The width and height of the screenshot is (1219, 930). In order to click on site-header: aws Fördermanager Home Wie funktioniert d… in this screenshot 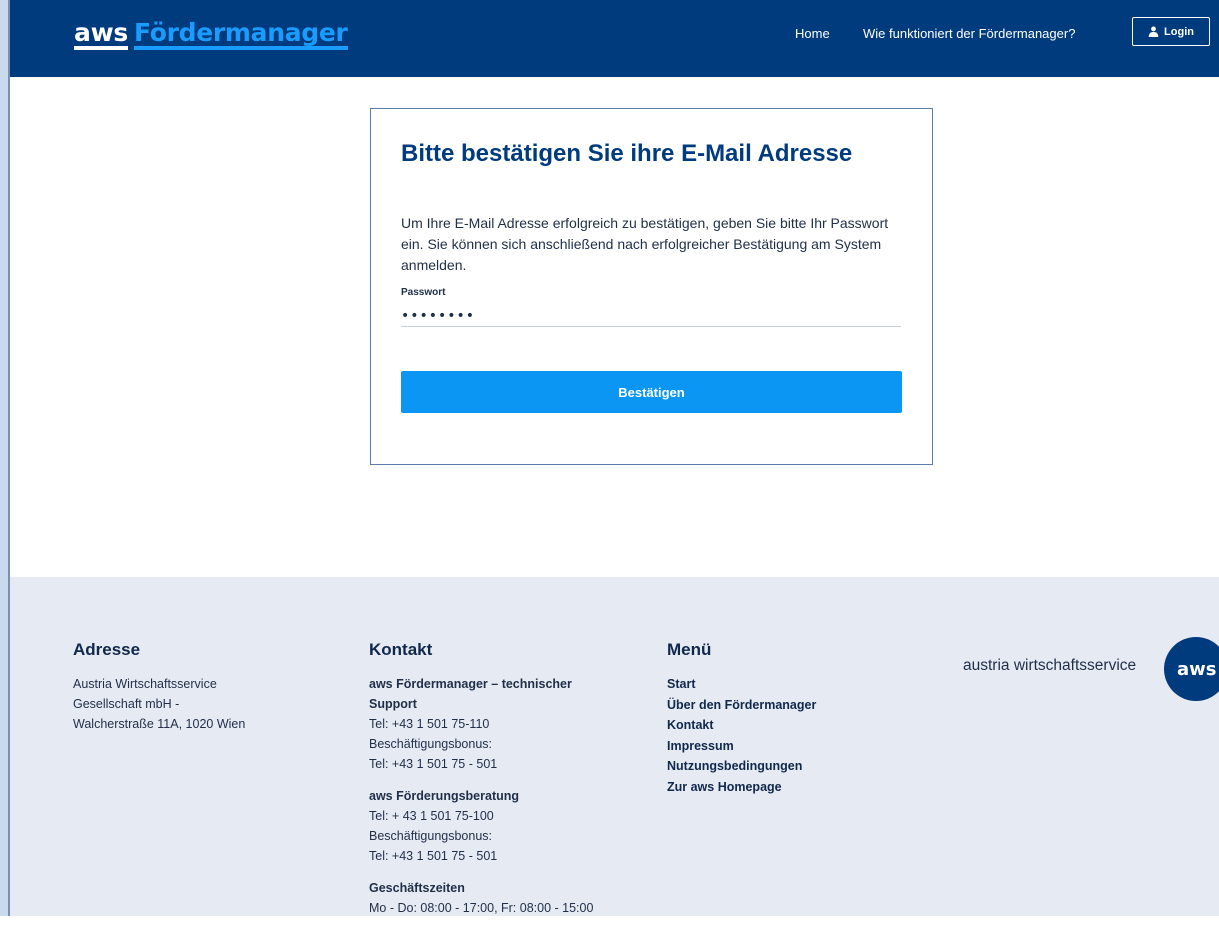, I will do `click(614, 38)`.